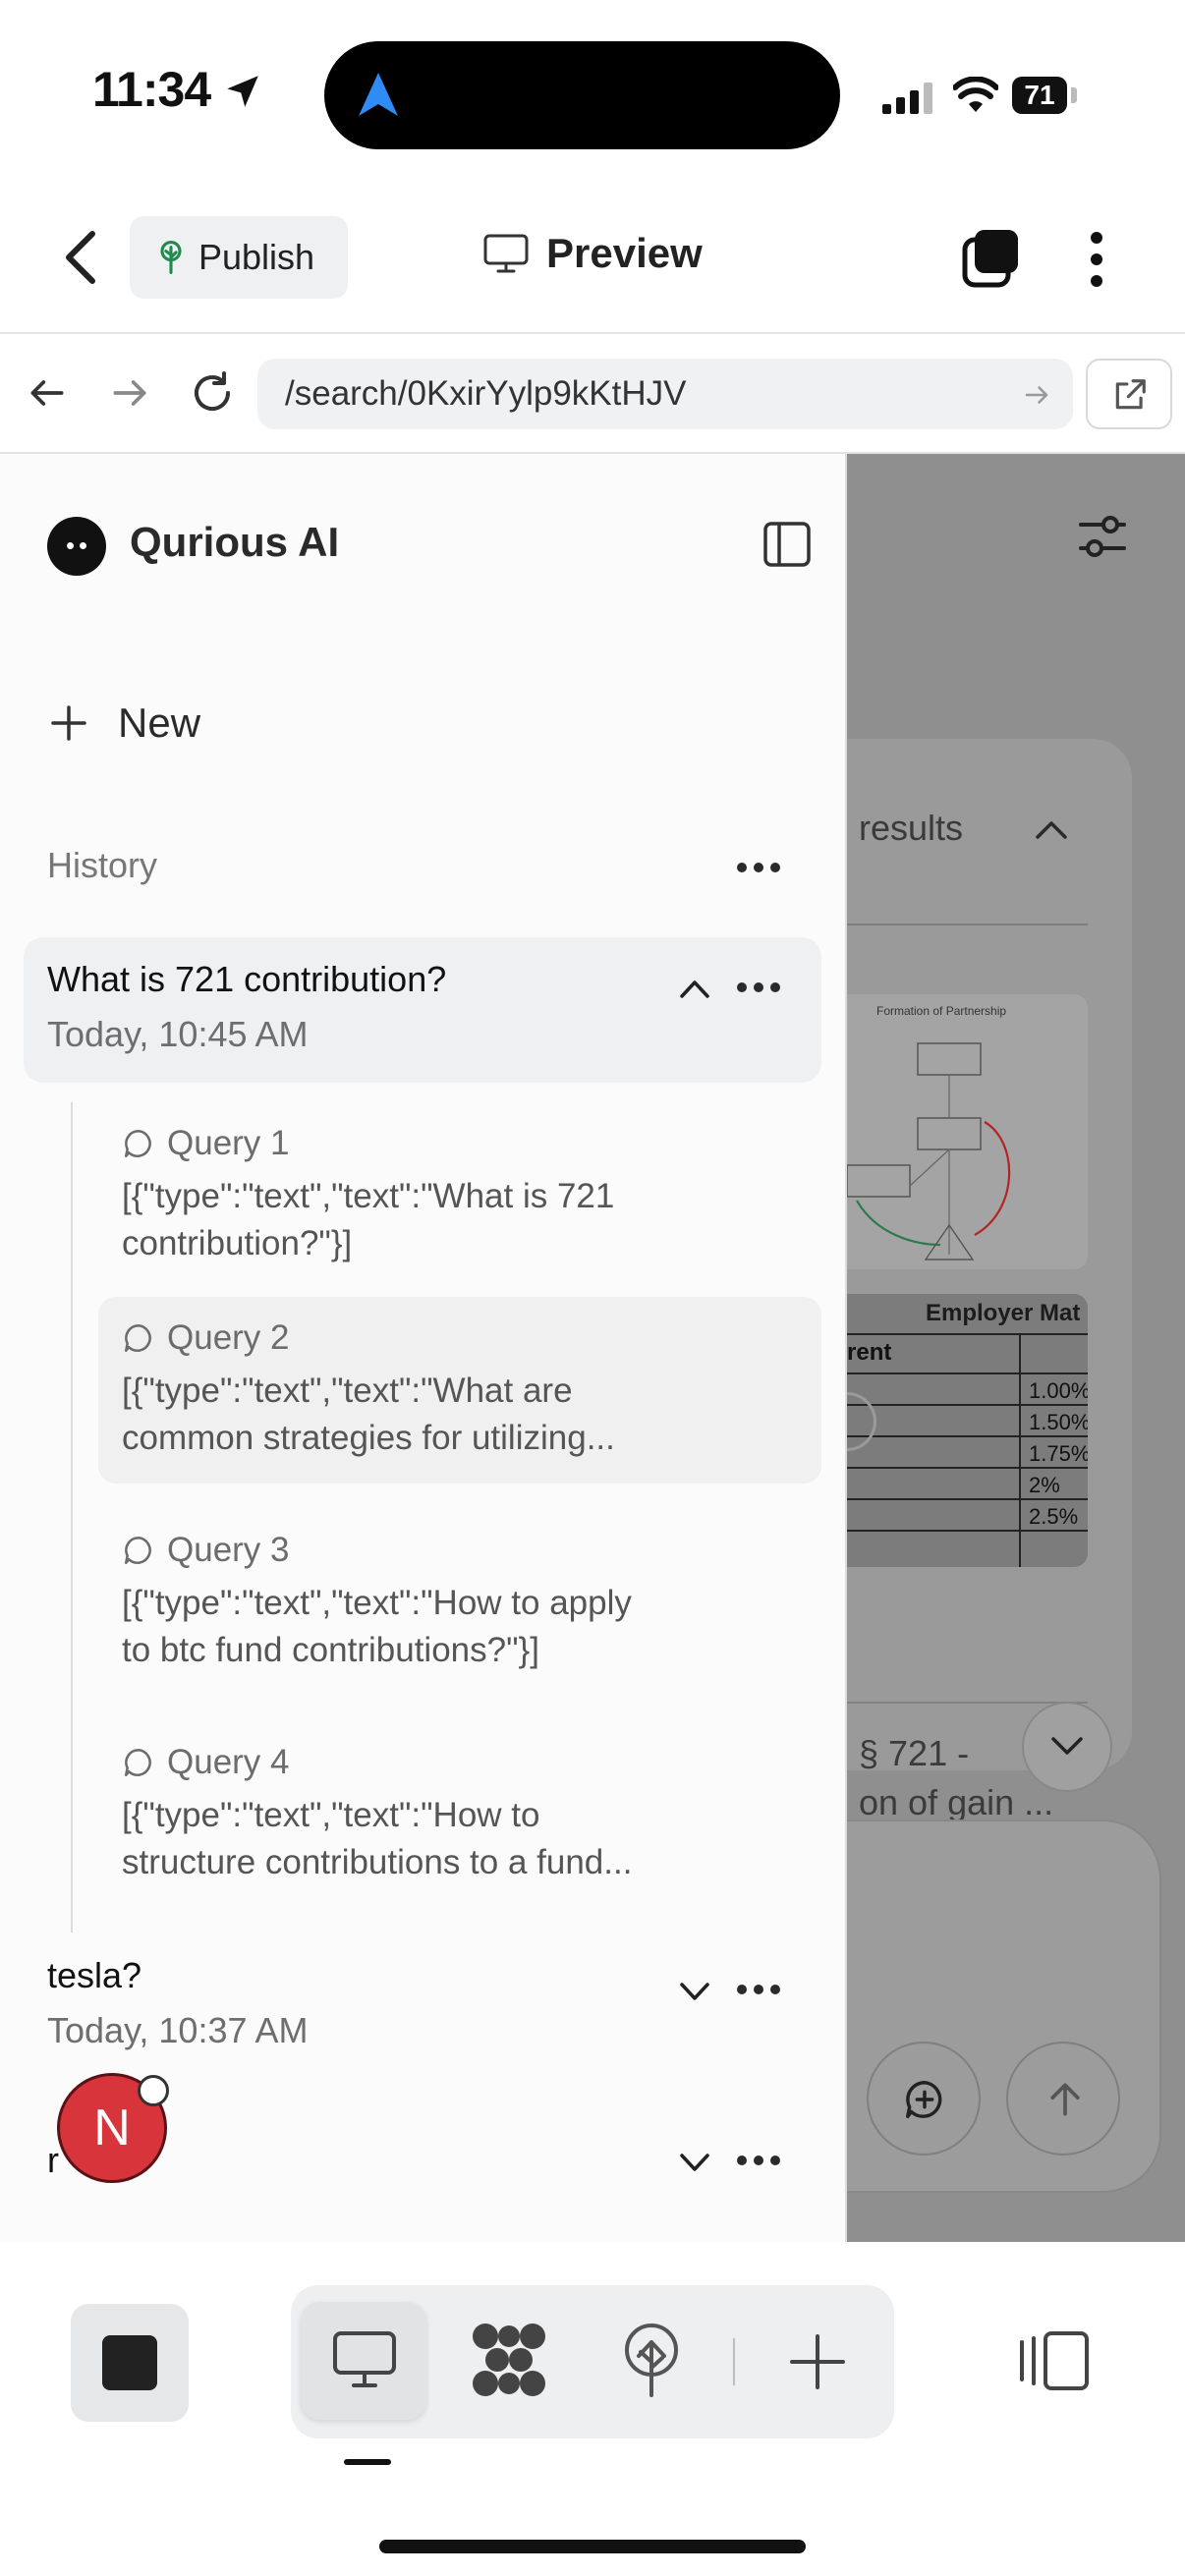 This screenshot has height=2576, width=1185. Describe the element at coordinates (76, 546) in the screenshot. I see `brand-logo-icon` at that location.